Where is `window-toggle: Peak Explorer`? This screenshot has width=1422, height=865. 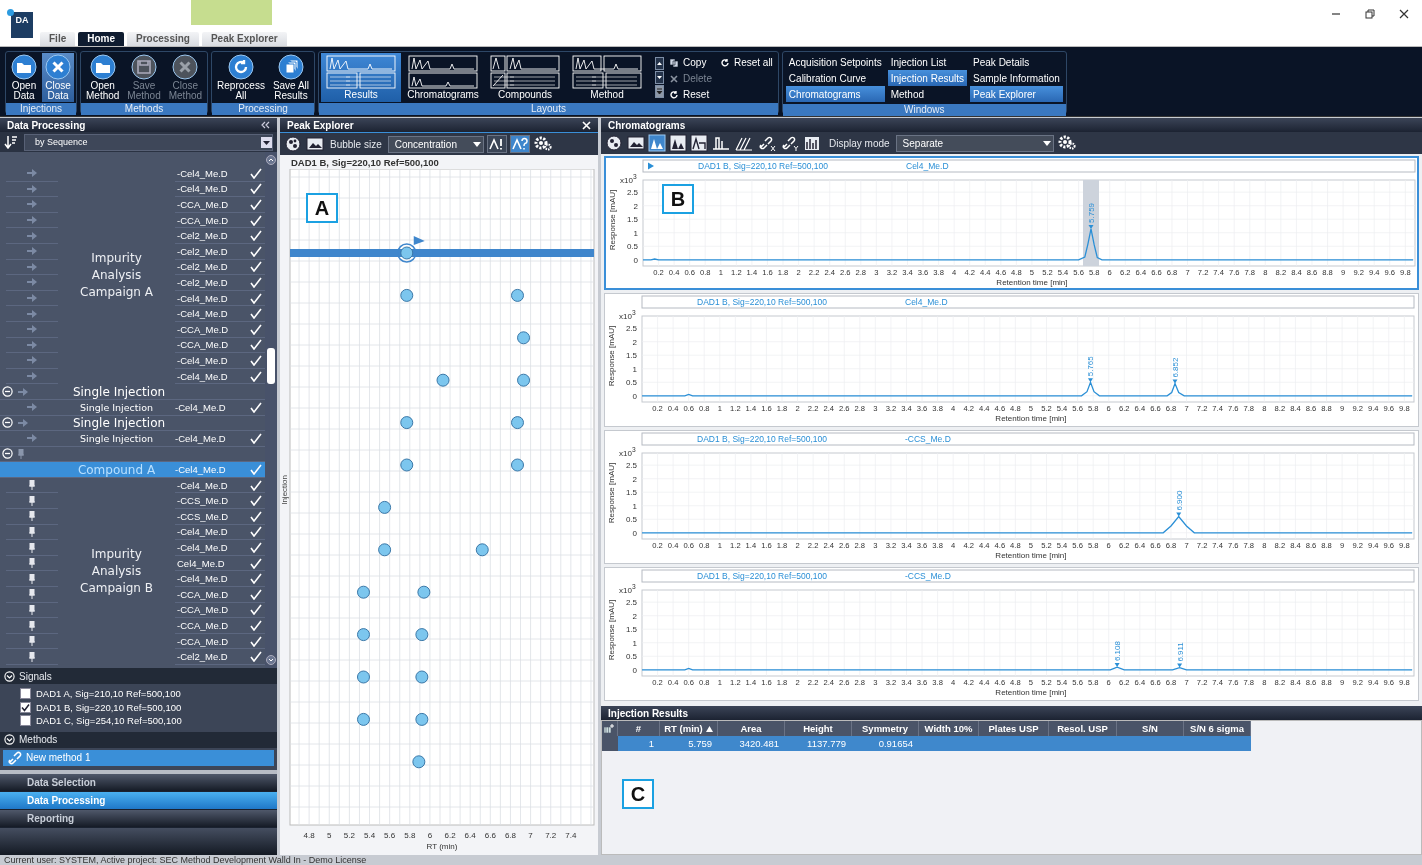 window-toggle: Peak Explorer is located at coordinates (1016, 94).